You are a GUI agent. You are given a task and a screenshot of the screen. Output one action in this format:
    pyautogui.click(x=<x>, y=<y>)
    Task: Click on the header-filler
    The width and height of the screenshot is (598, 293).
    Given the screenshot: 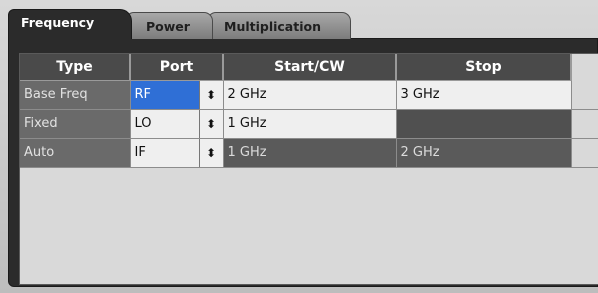 What is the action you would take?
    pyautogui.click(x=584, y=67)
    